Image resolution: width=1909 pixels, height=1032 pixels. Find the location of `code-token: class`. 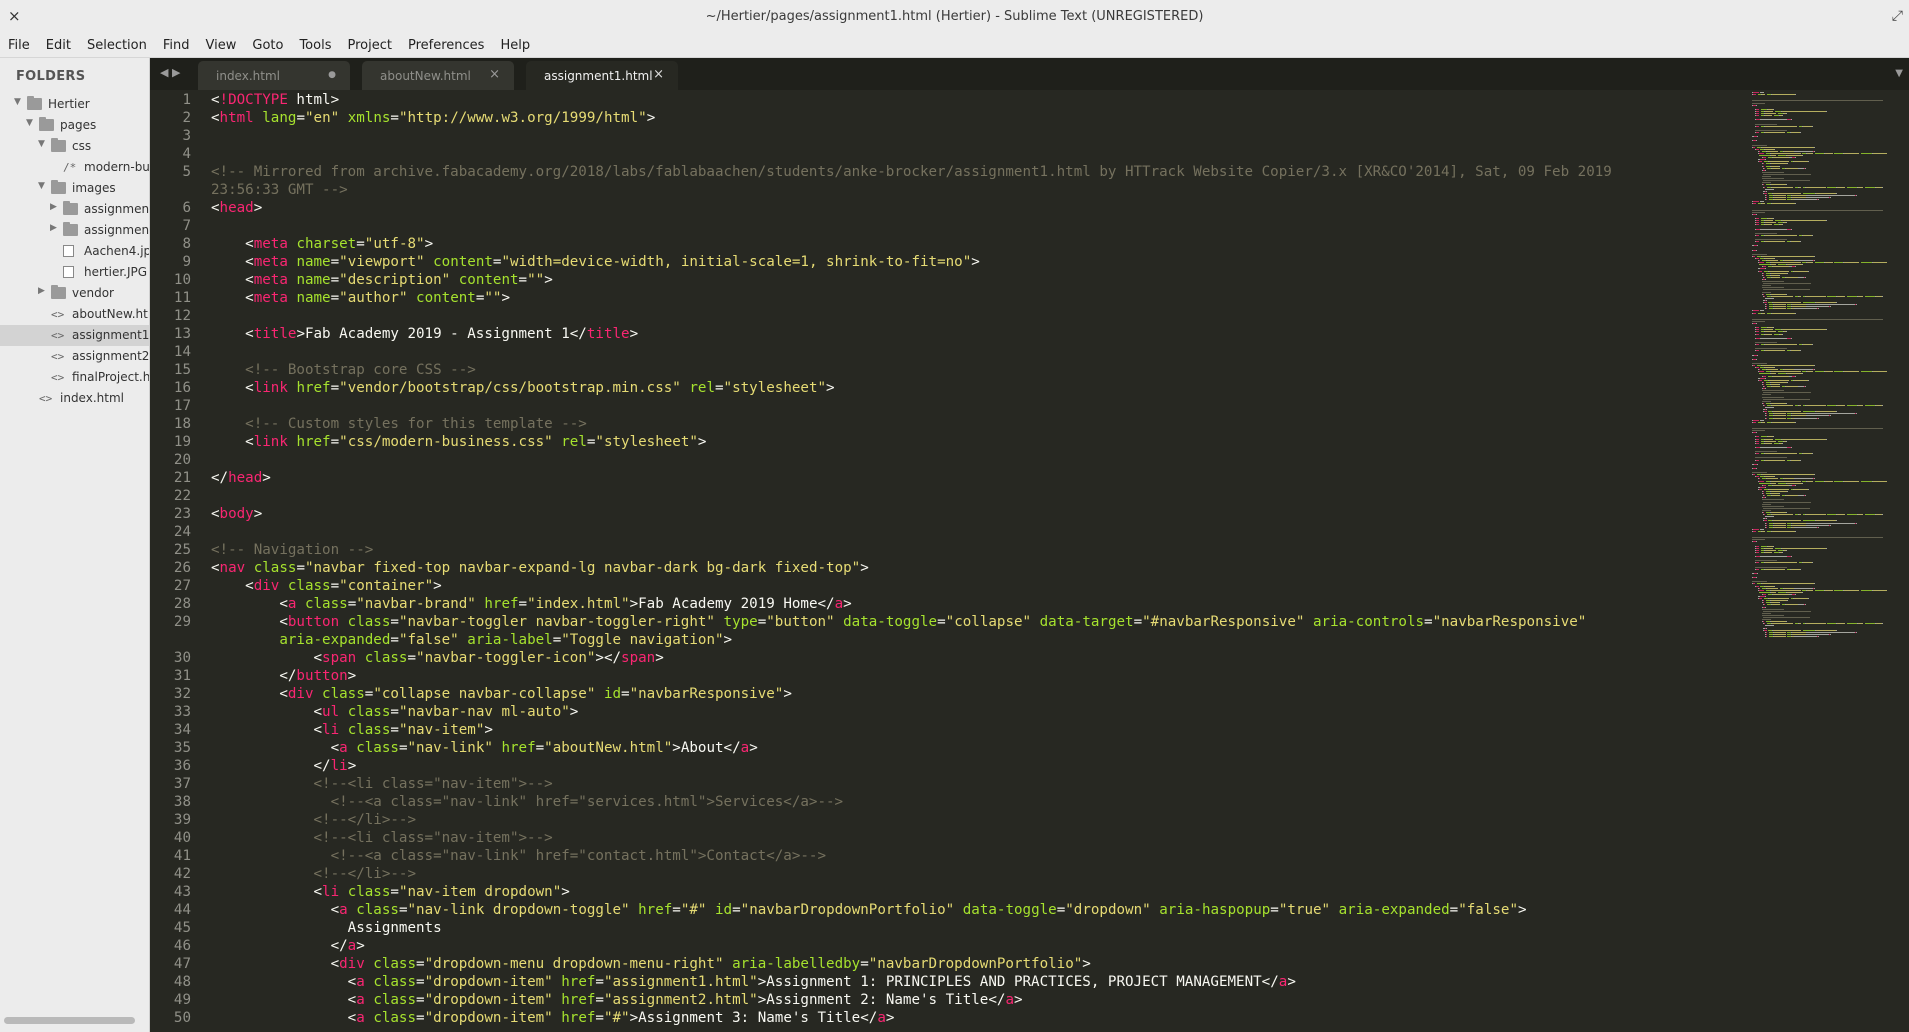

code-token: class is located at coordinates (369, 622).